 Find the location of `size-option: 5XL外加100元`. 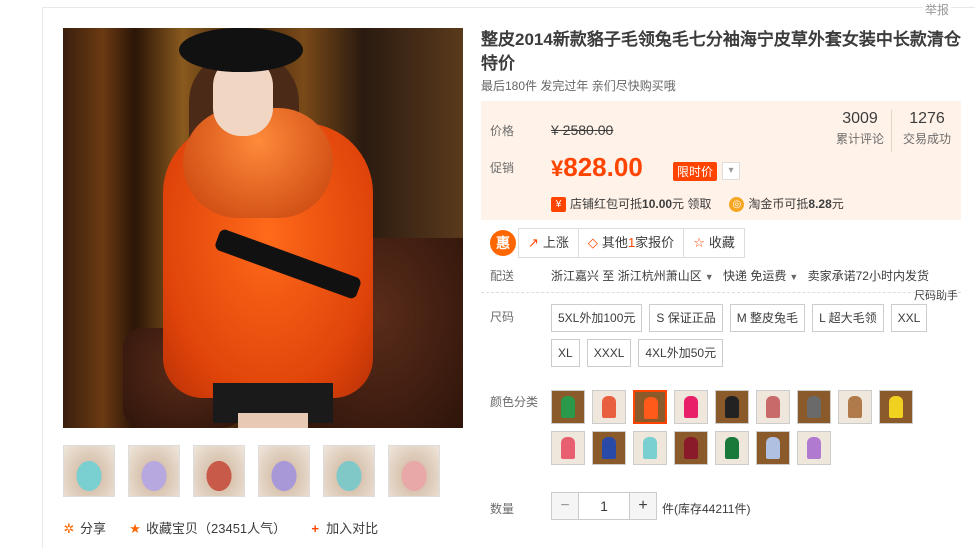

size-option: 5XL外加100元 is located at coordinates (597, 318).